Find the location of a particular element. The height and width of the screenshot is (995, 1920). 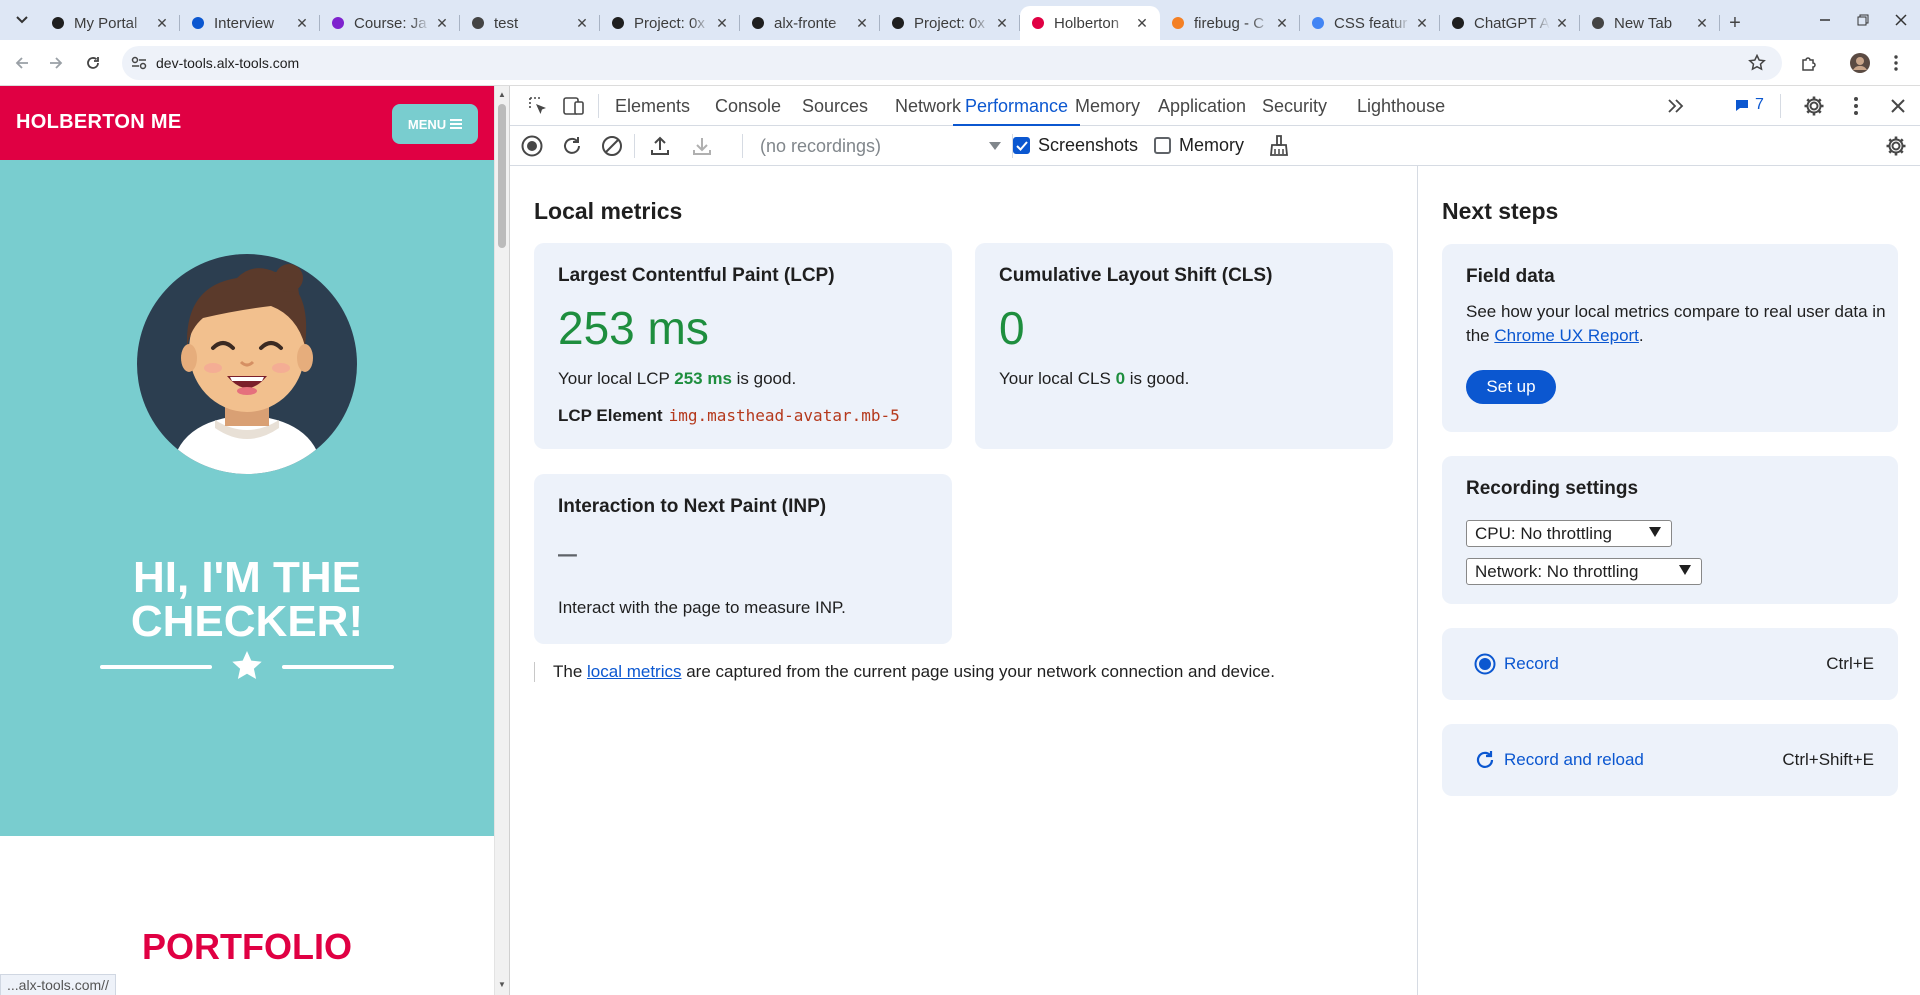

issues-counter: 7 is located at coordinates (1749, 105).